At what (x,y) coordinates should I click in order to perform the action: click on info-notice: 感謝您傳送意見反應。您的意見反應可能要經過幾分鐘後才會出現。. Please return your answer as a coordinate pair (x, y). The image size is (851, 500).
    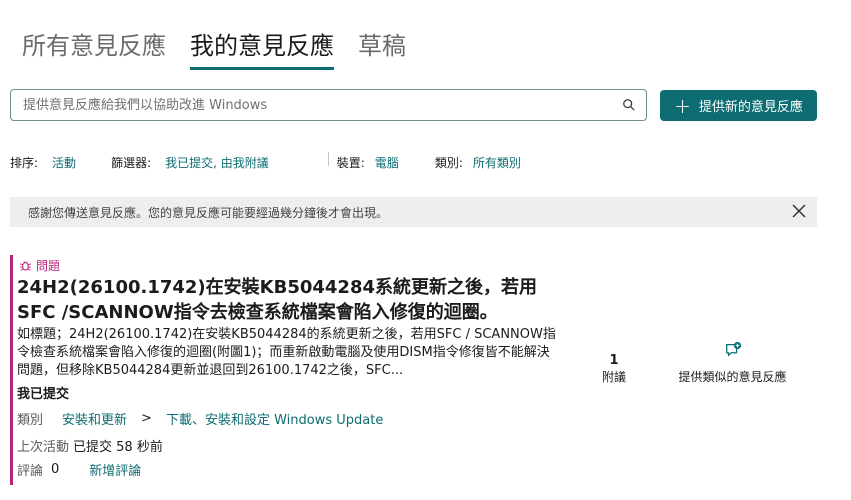
    Looking at the image, I should click on (413, 212).